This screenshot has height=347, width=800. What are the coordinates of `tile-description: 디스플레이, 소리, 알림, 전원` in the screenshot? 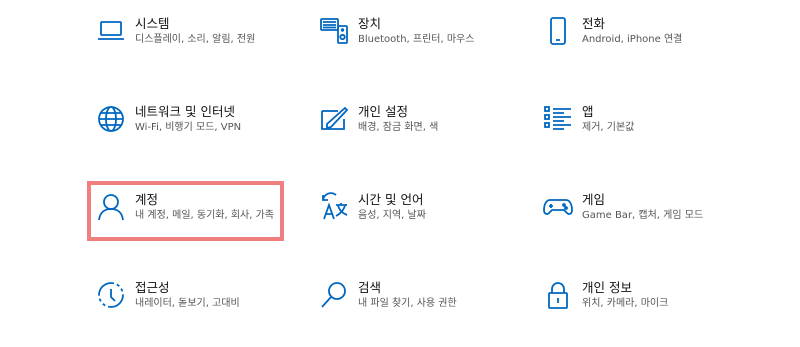 It's located at (195, 39).